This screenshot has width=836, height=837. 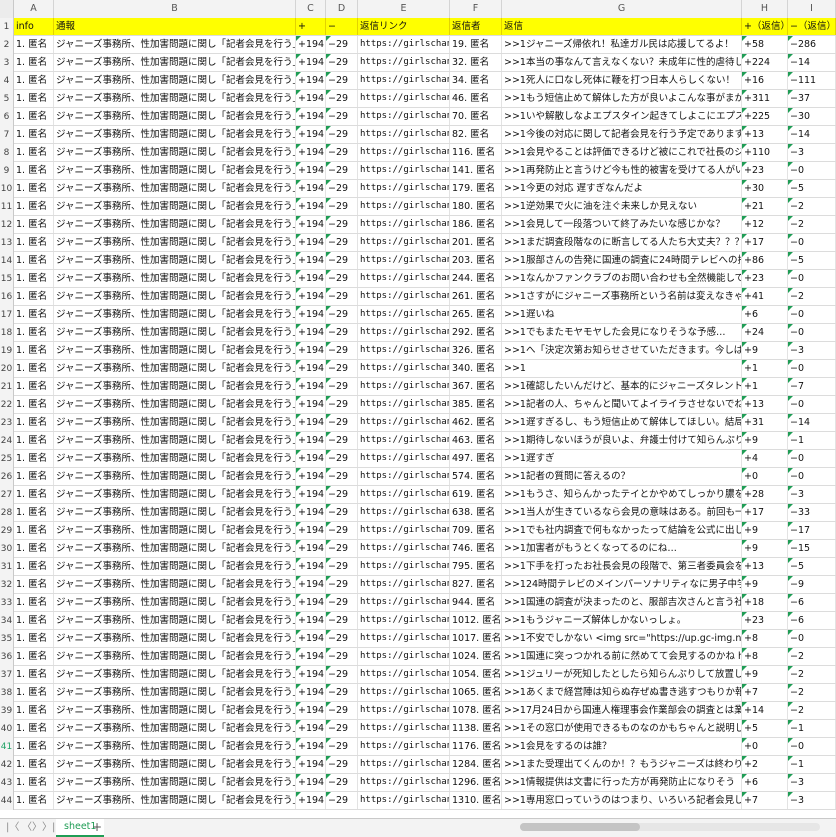 I want to click on cell-f: 265. 匿名, so click(x=476, y=314).